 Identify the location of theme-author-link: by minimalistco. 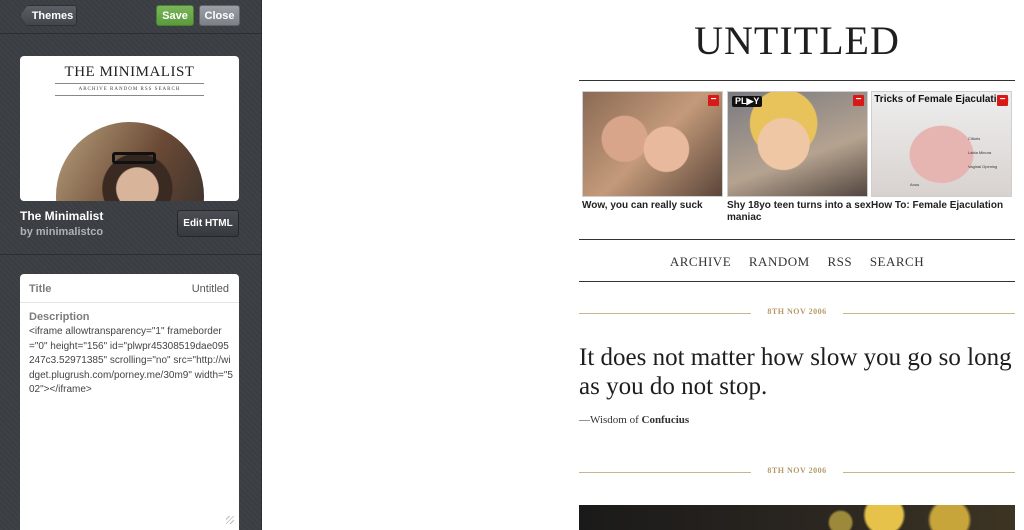
(61, 232).